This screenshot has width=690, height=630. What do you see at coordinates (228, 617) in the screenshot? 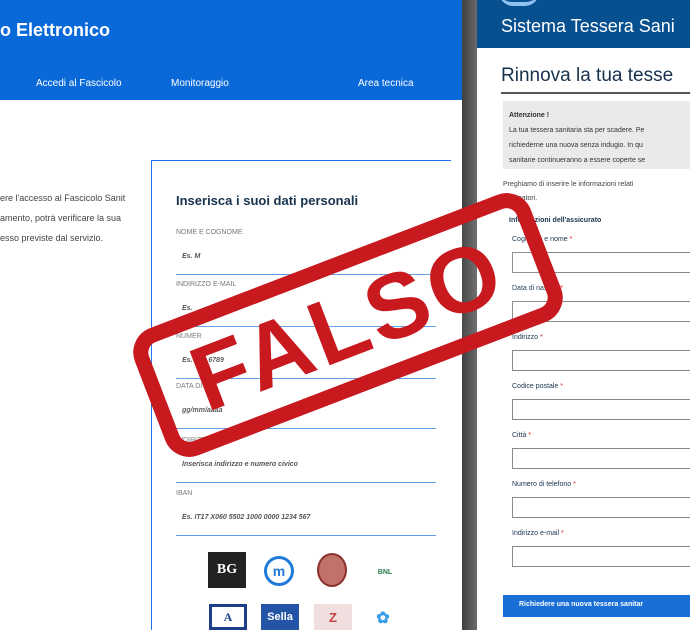
I see `bank-logo-a: A` at bounding box center [228, 617].